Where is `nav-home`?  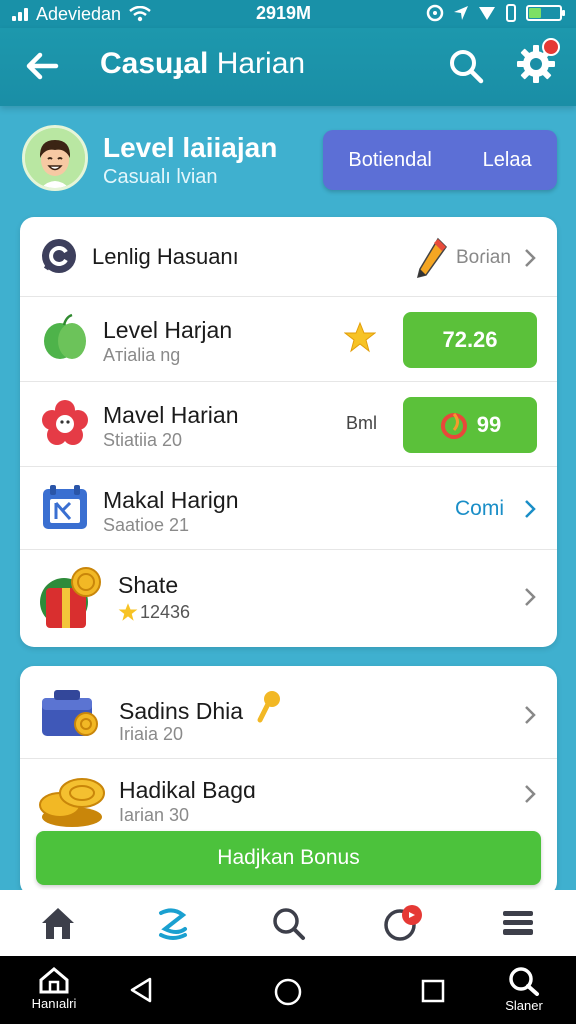
nav-home is located at coordinates (58, 923).